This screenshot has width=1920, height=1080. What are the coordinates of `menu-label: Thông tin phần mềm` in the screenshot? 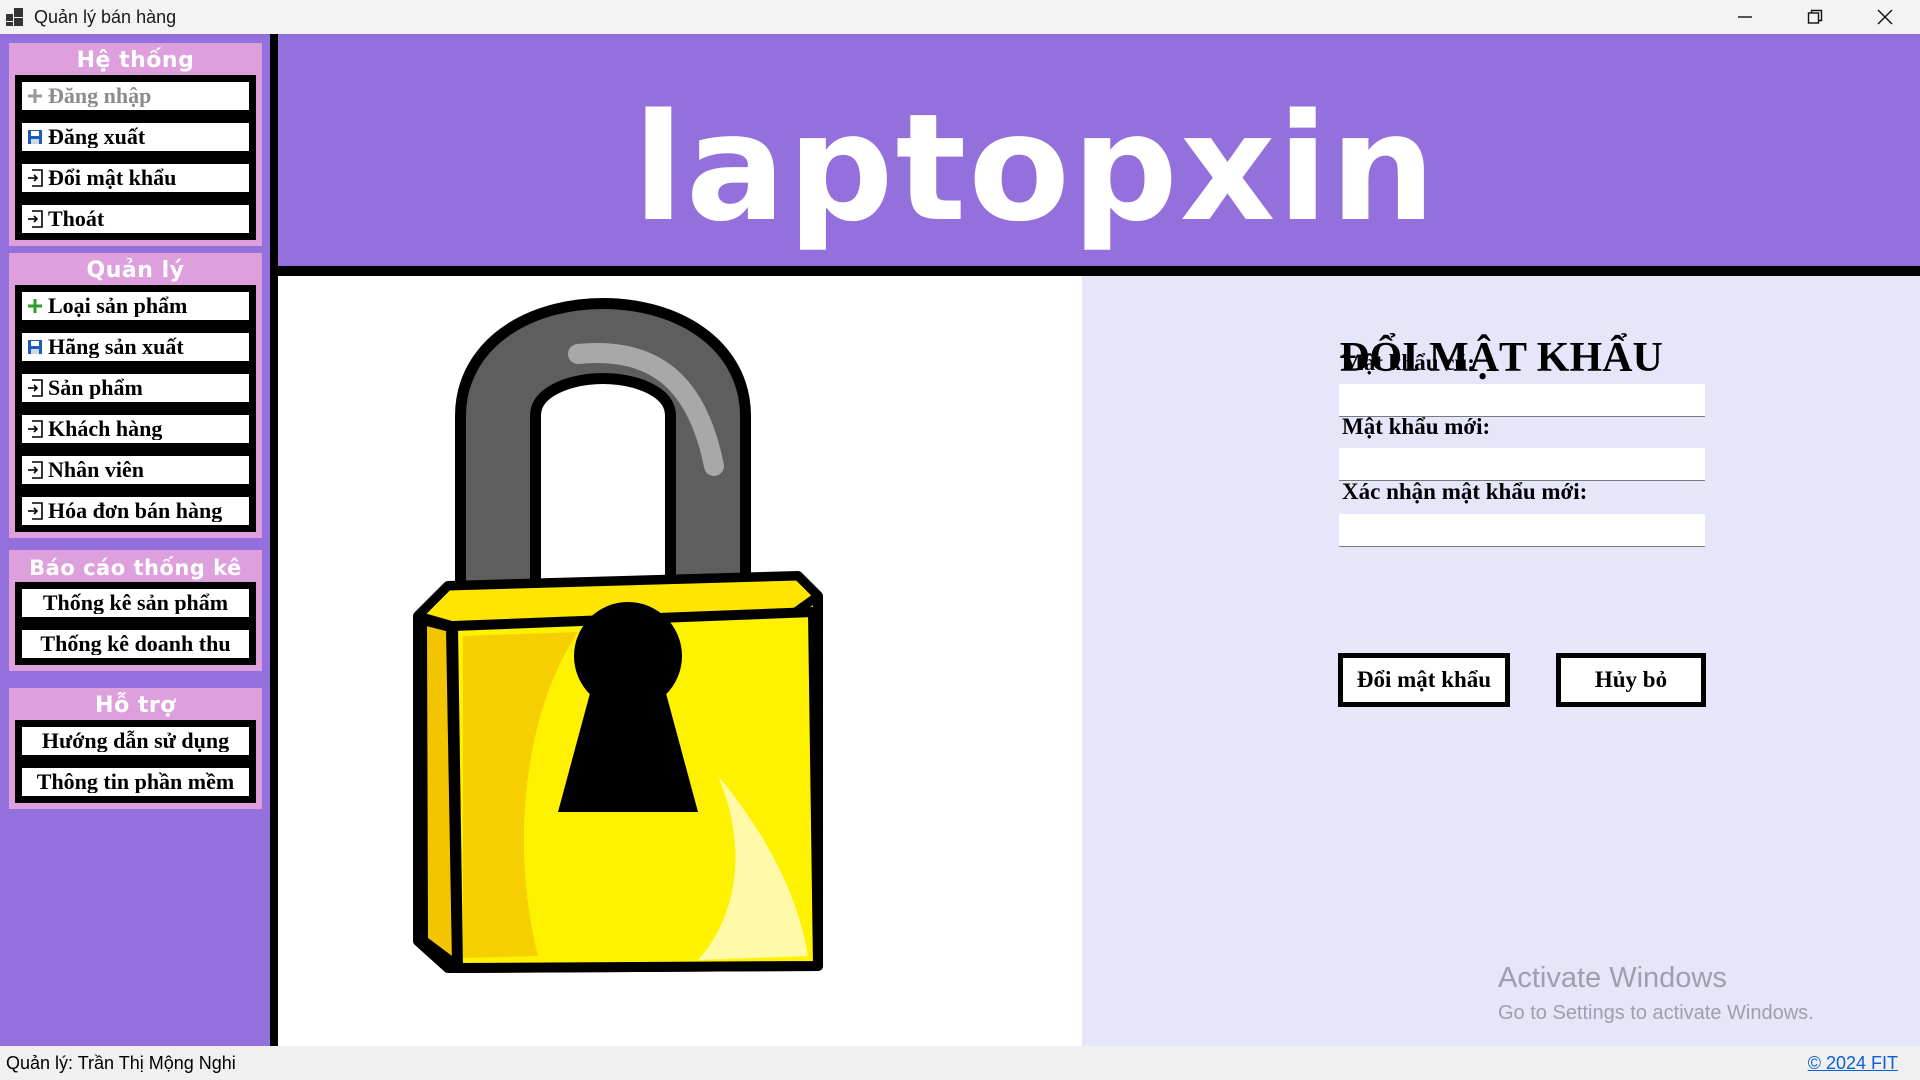 It's located at (135, 781).